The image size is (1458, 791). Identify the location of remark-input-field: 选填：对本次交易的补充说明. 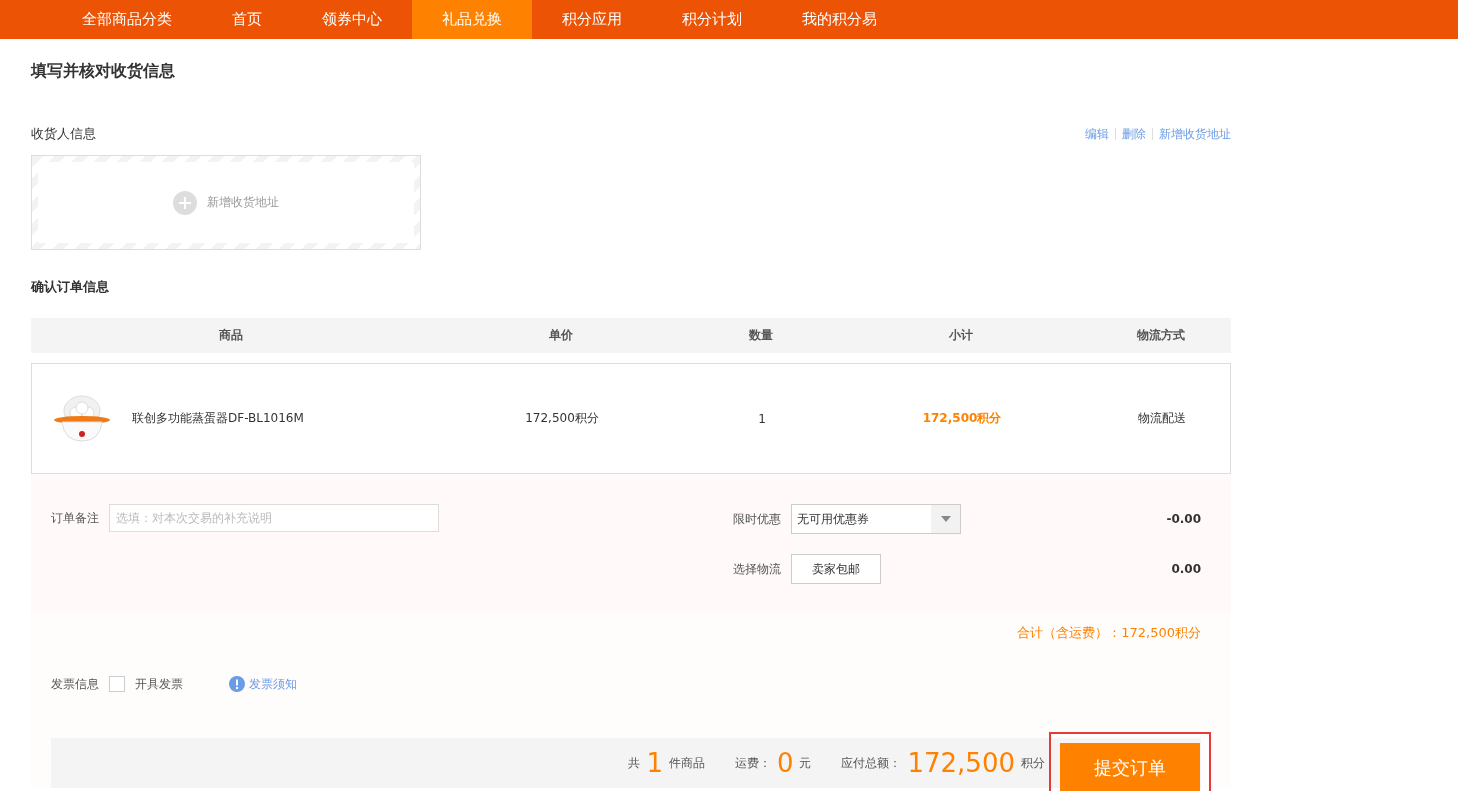
(274, 518).